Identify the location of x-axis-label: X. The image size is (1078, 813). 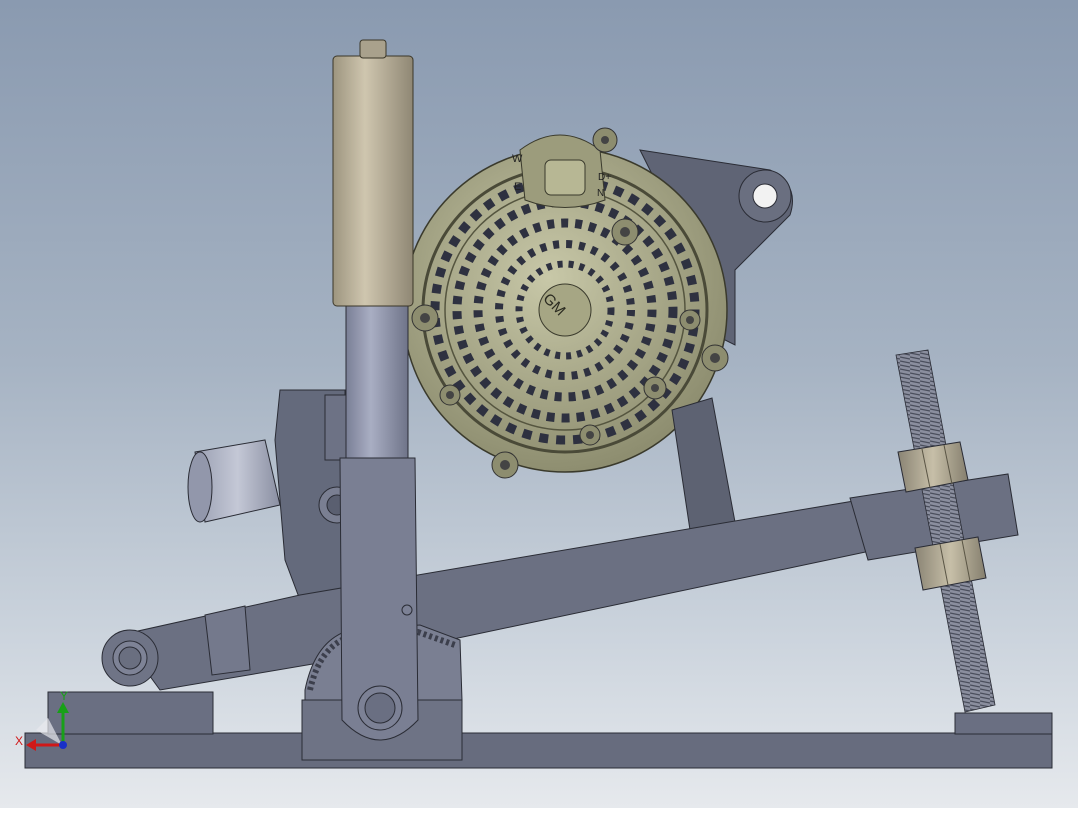
(19, 741).